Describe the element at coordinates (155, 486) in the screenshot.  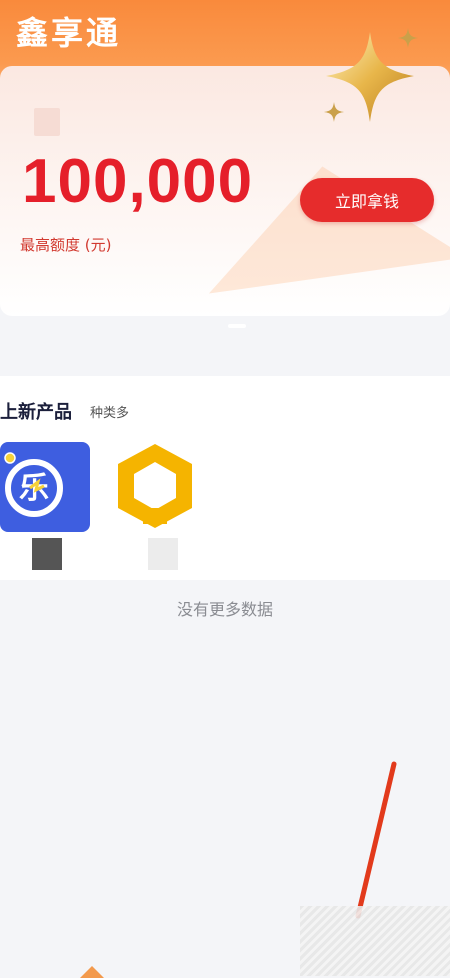
I see `hexagon-icon` at that location.